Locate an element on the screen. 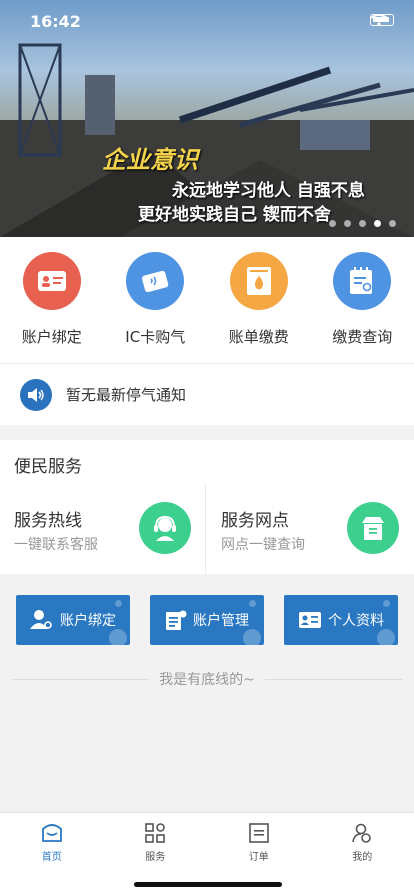 The width and height of the screenshot is (414, 896). end-of-list-text: 我是有底线的~ is located at coordinates (207, 680).